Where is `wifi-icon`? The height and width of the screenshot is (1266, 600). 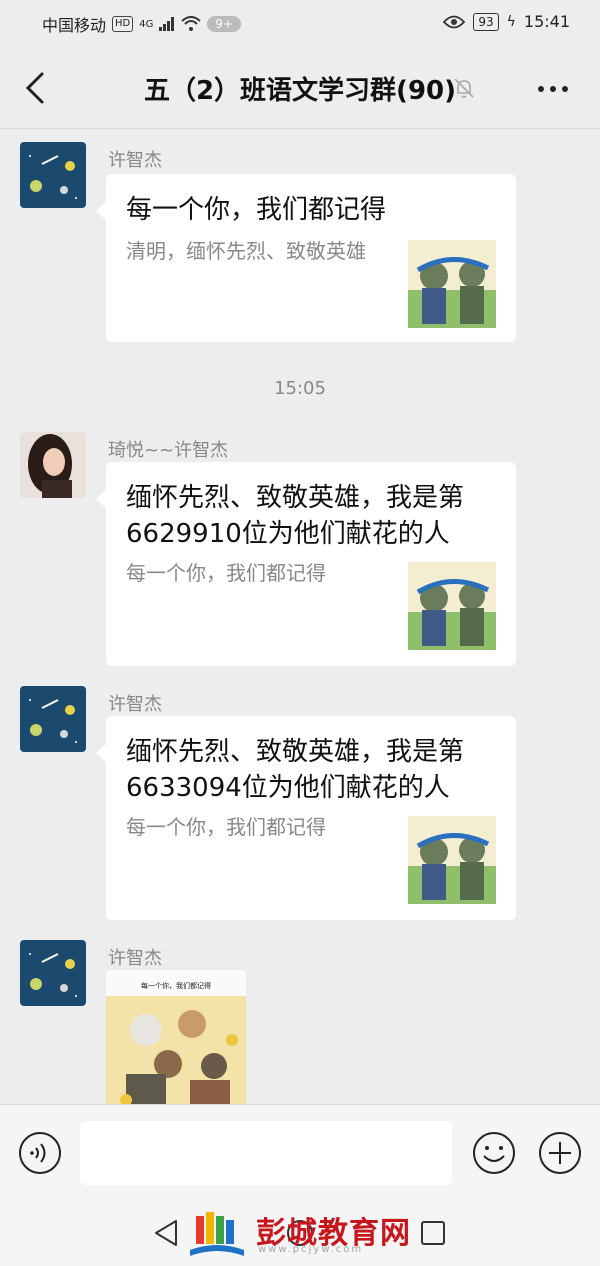
wifi-icon is located at coordinates (191, 23).